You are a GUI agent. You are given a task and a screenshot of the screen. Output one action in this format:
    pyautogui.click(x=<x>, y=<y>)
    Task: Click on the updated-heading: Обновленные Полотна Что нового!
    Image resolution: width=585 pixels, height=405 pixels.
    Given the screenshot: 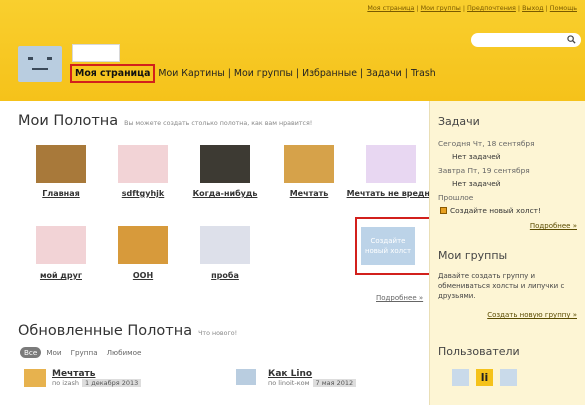 What is the action you would take?
    pyautogui.click(x=127, y=331)
    